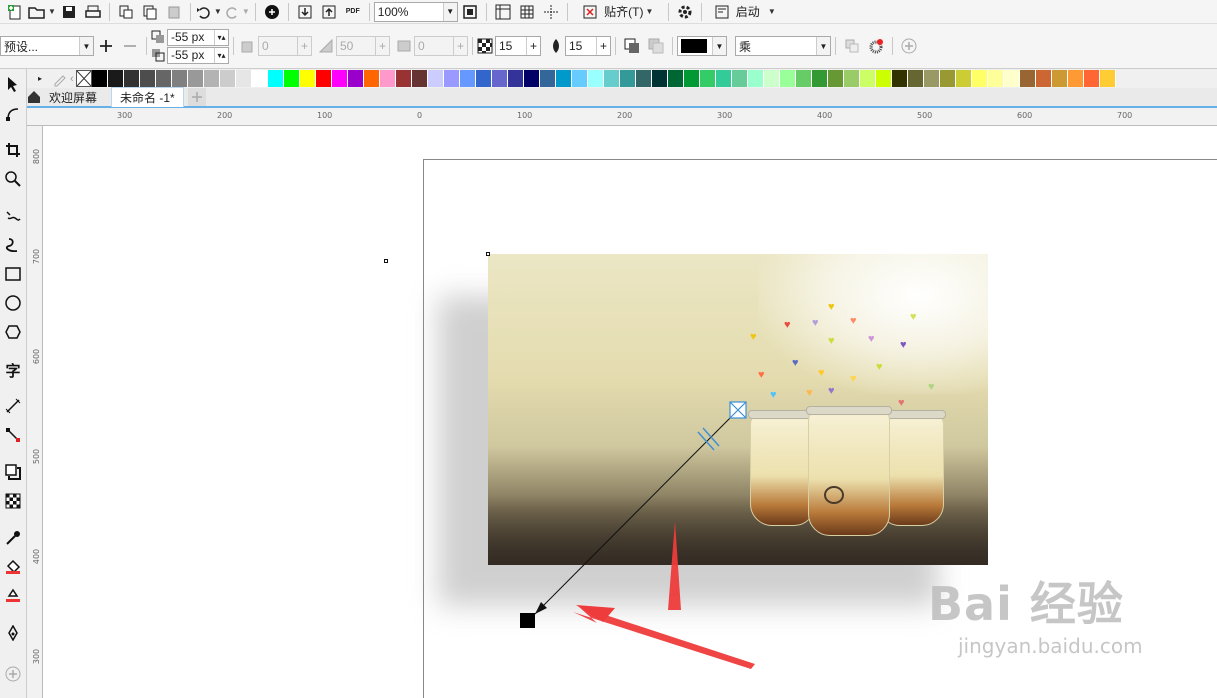  I want to click on clear-shadow-button, so click(876, 46).